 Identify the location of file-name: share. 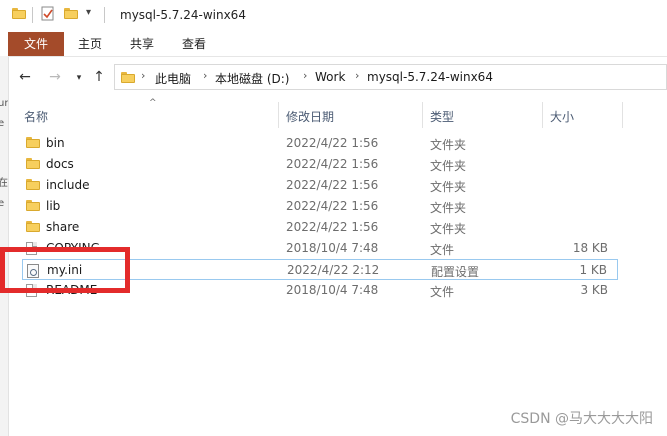
(63, 227).